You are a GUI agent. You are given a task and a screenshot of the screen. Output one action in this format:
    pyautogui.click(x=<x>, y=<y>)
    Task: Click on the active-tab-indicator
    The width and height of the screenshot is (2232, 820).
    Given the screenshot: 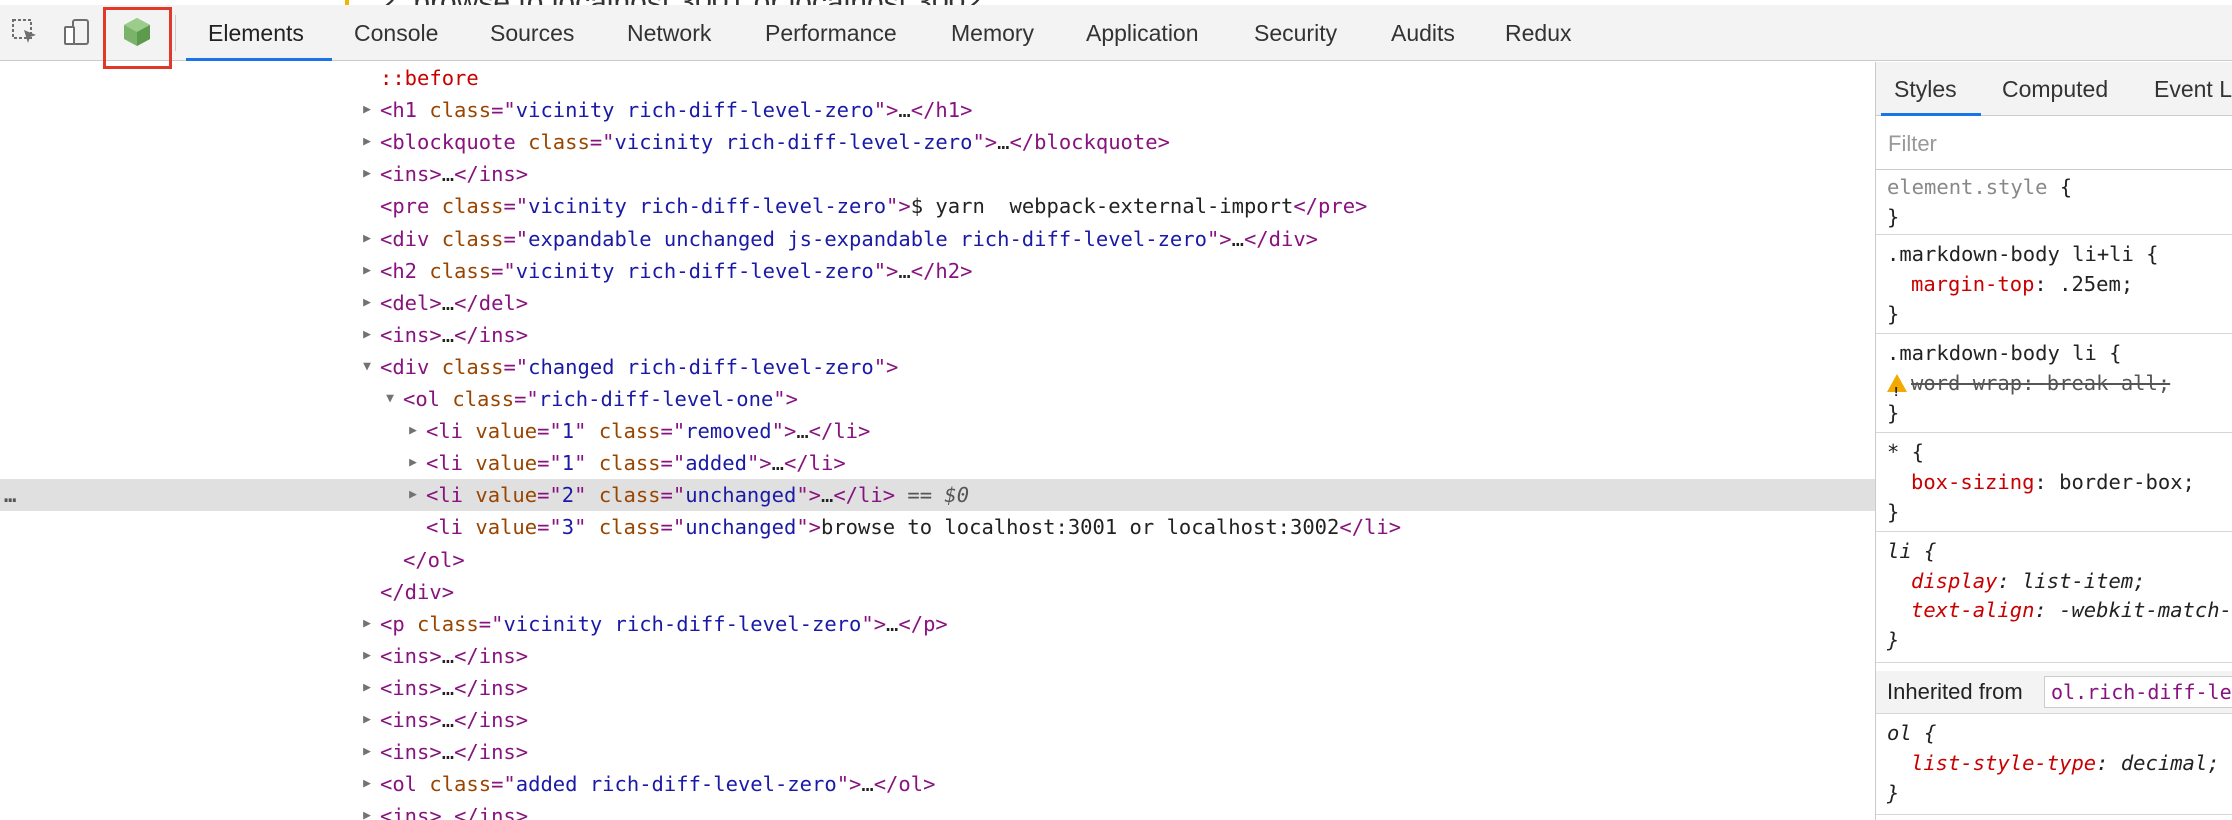 What is the action you would take?
    pyautogui.click(x=259, y=59)
    